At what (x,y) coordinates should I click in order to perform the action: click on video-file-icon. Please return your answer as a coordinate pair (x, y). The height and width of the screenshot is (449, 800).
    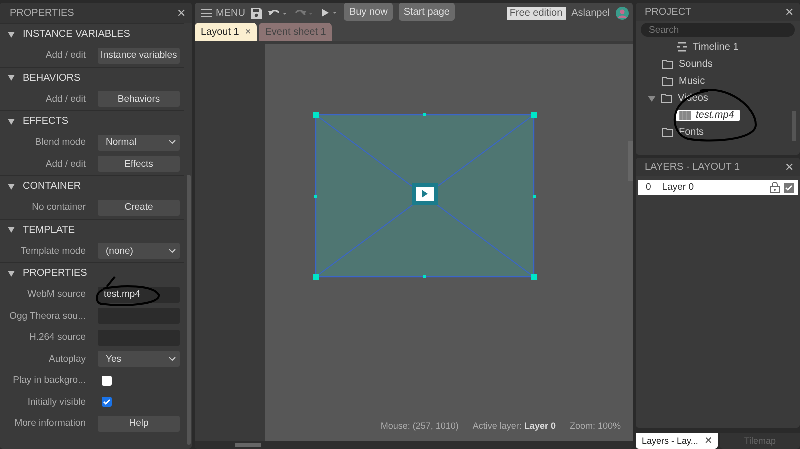
    Looking at the image, I should click on (685, 115).